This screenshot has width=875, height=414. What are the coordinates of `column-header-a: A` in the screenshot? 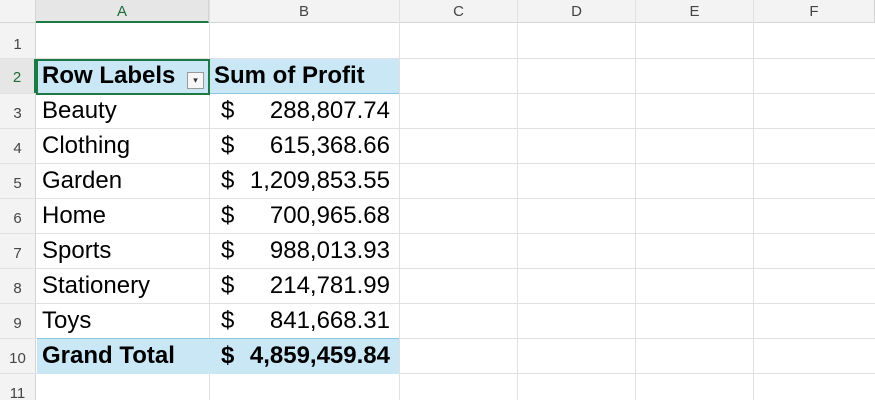 It's located at (122, 11).